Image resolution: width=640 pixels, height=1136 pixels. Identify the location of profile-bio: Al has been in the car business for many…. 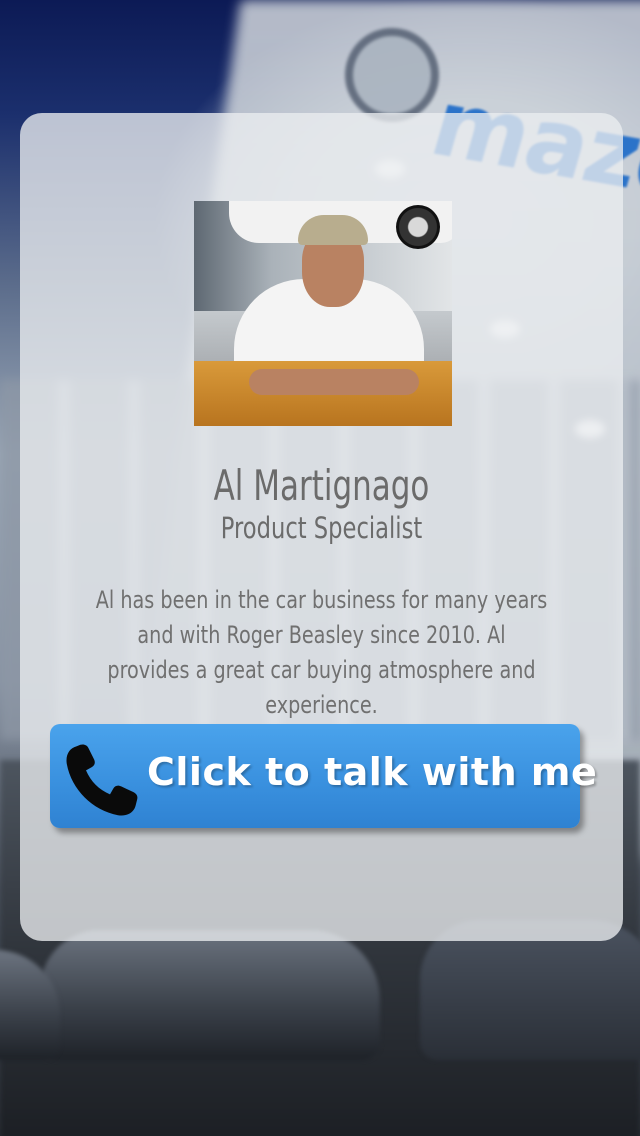
(321, 653).